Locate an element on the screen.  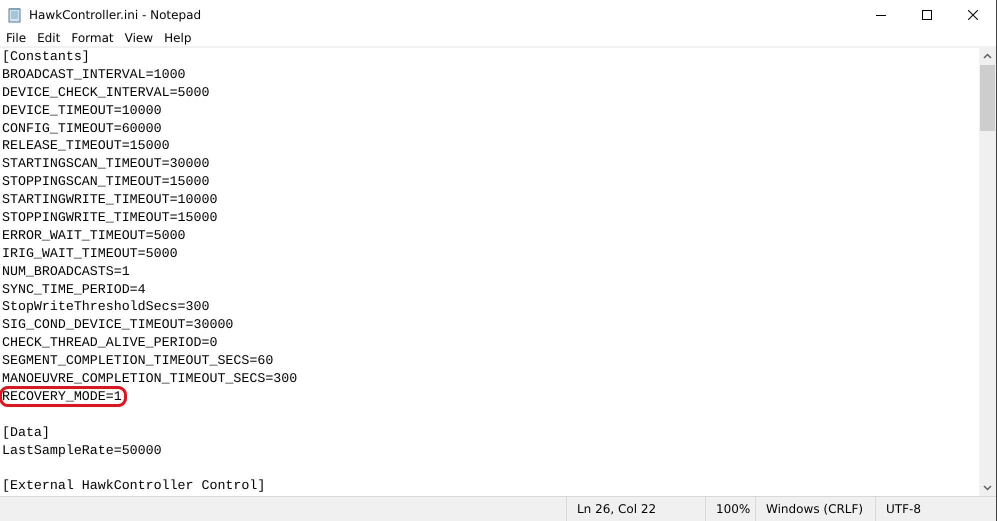
menu-item: File is located at coordinates (16, 37).